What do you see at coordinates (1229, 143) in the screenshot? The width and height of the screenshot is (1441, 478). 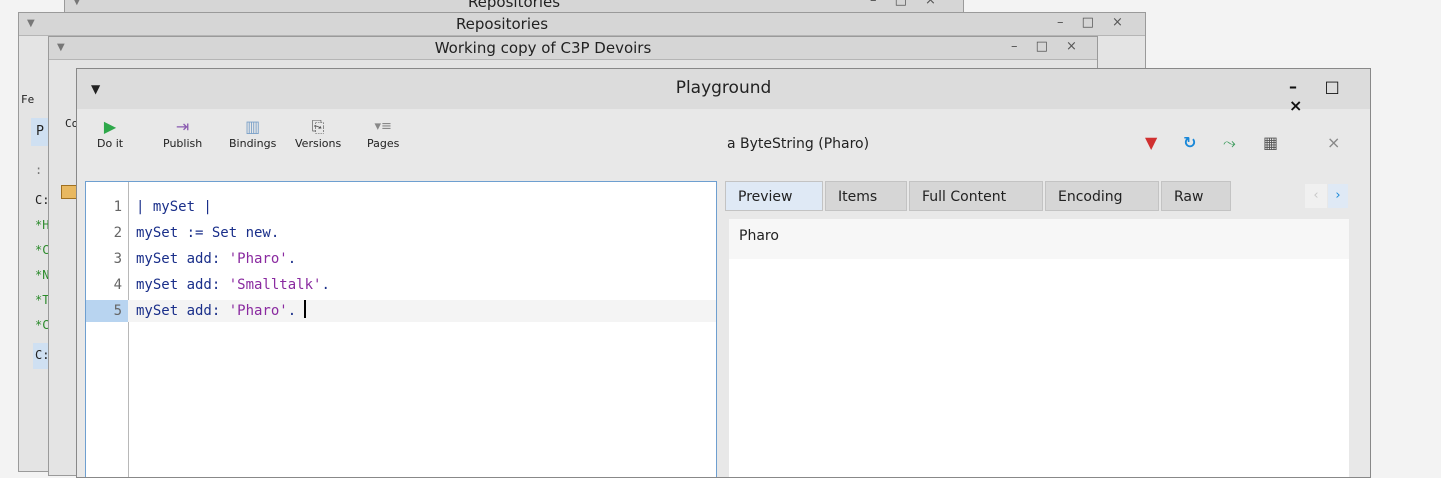 I see `connect-icon: ⤳` at bounding box center [1229, 143].